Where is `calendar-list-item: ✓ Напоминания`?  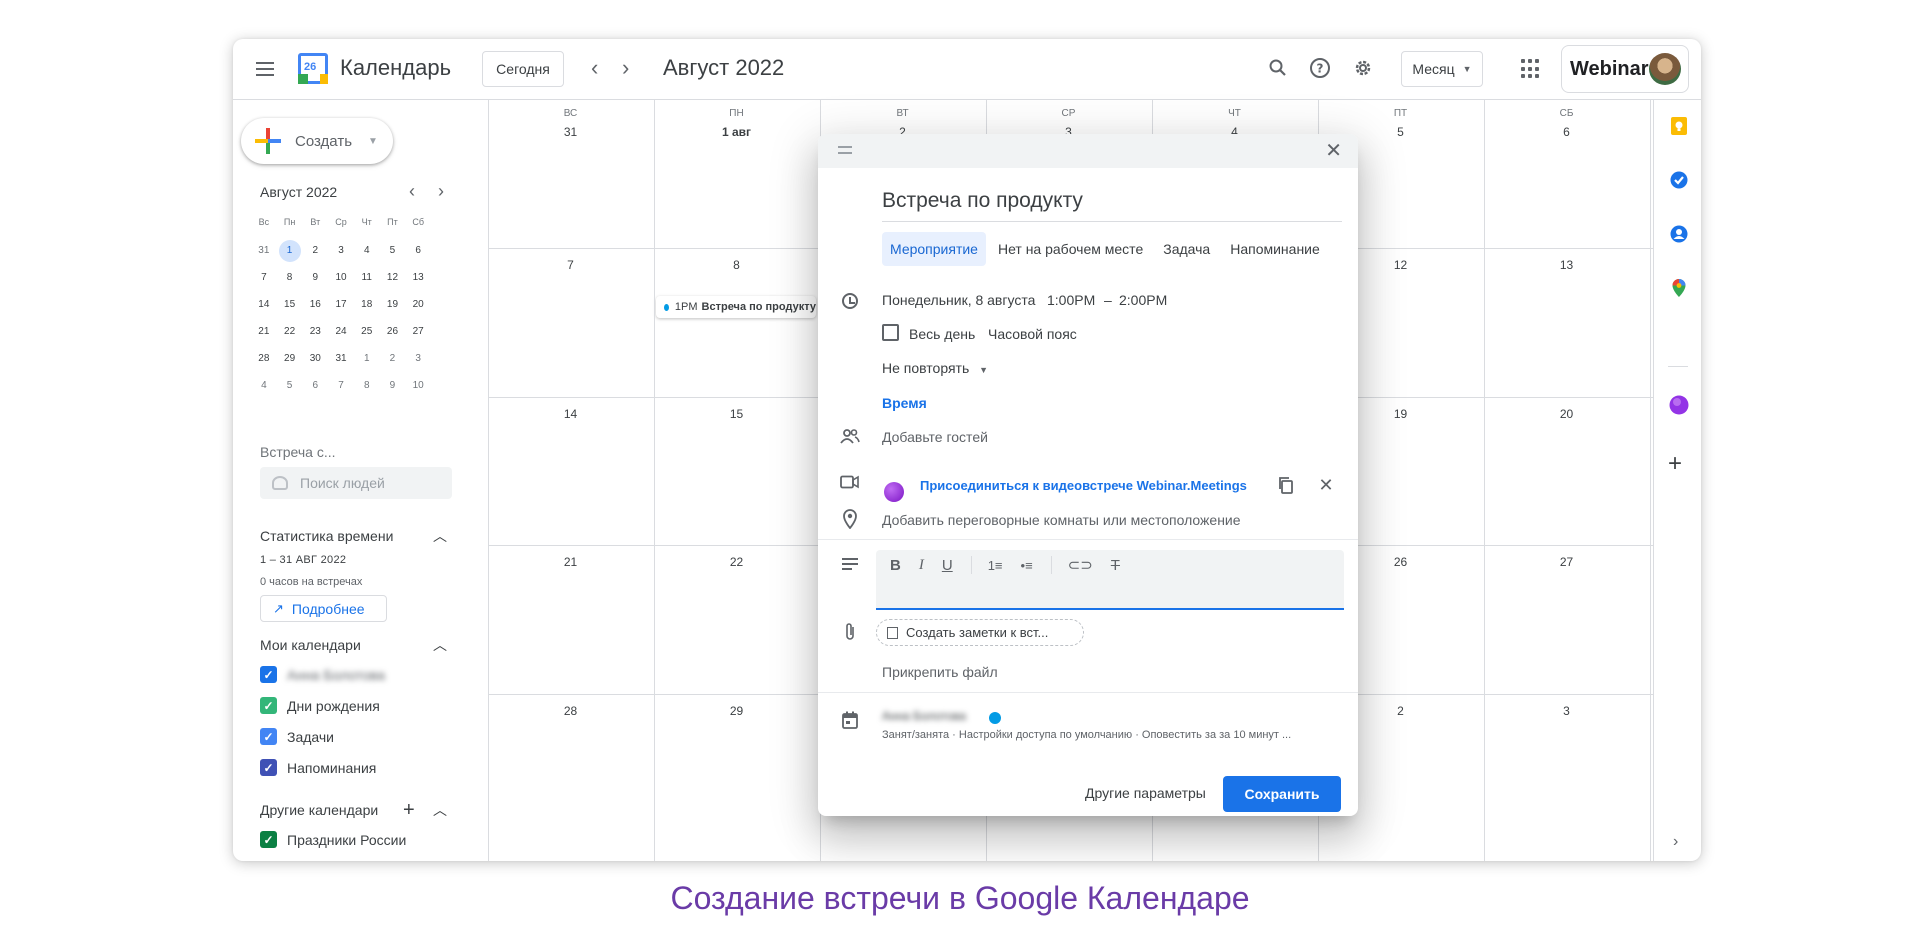 calendar-list-item: ✓ Напоминания is located at coordinates (318, 767).